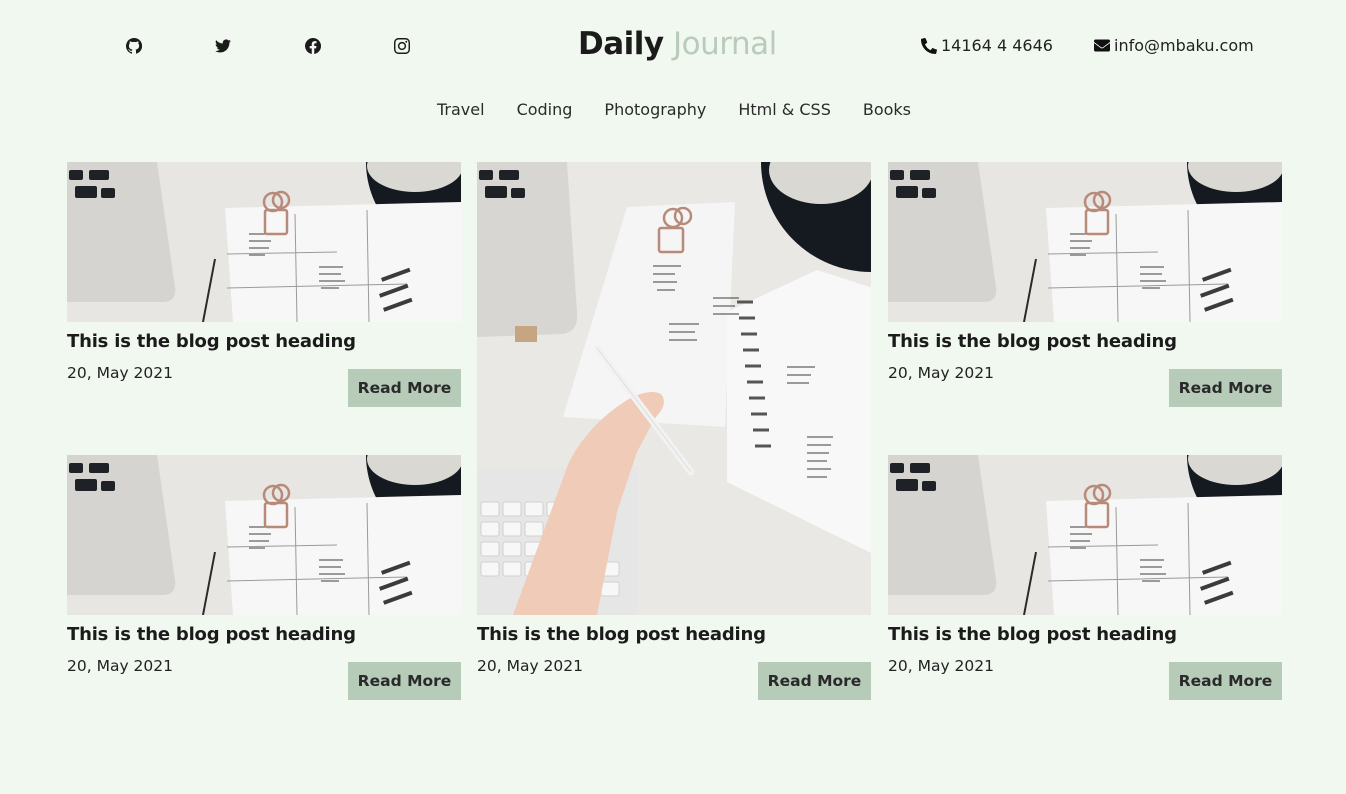 The width and height of the screenshot is (1346, 794). What do you see at coordinates (545, 109) in the screenshot?
I see `nav-coding: Coding` at bounding box center [545, 109].